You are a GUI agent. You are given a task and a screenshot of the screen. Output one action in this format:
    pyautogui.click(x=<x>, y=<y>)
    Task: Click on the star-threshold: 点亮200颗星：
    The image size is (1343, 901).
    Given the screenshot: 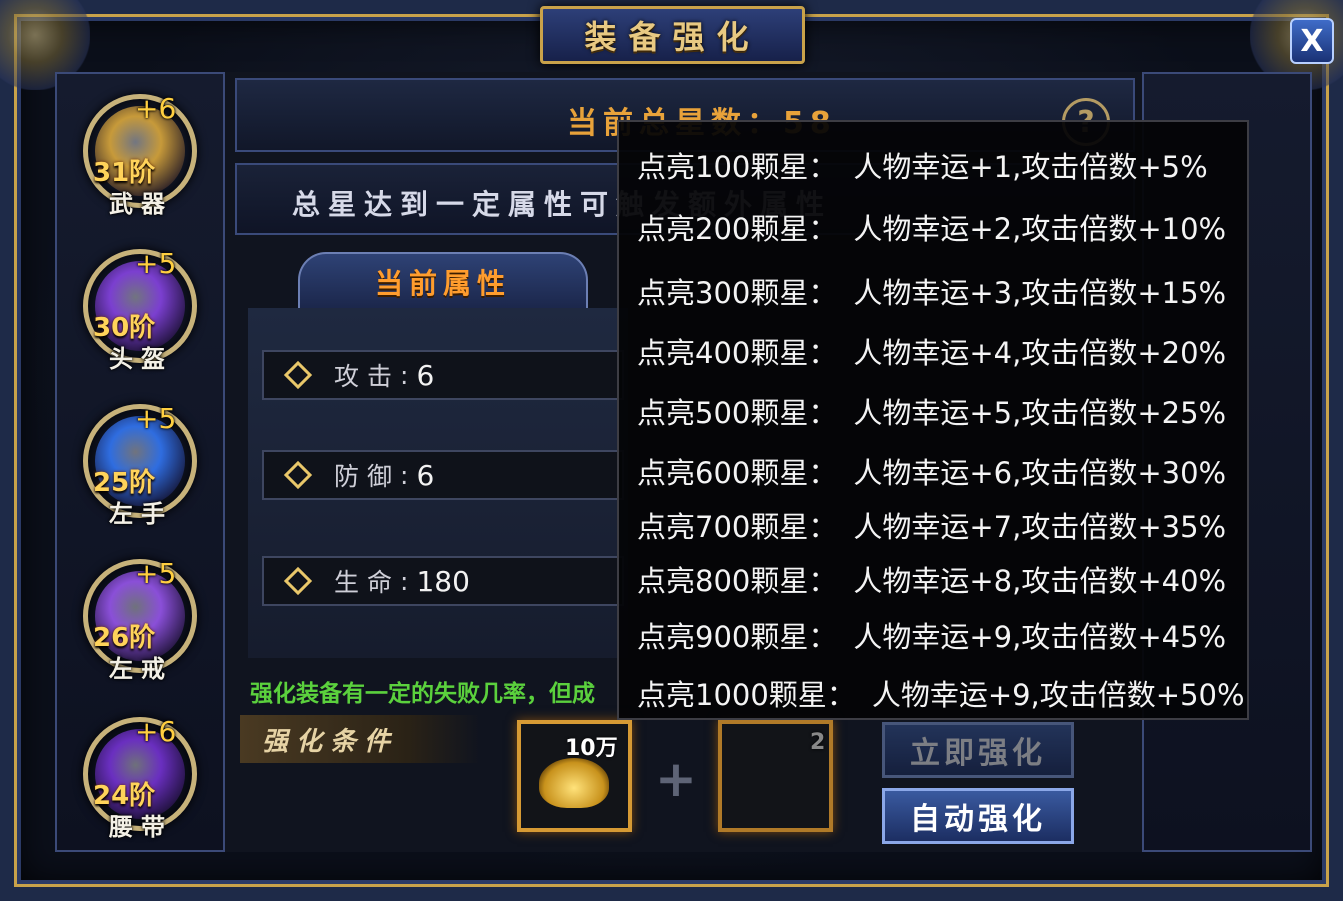 What is the action you would take?
    pyautogui.click(x=737, y=229)
    